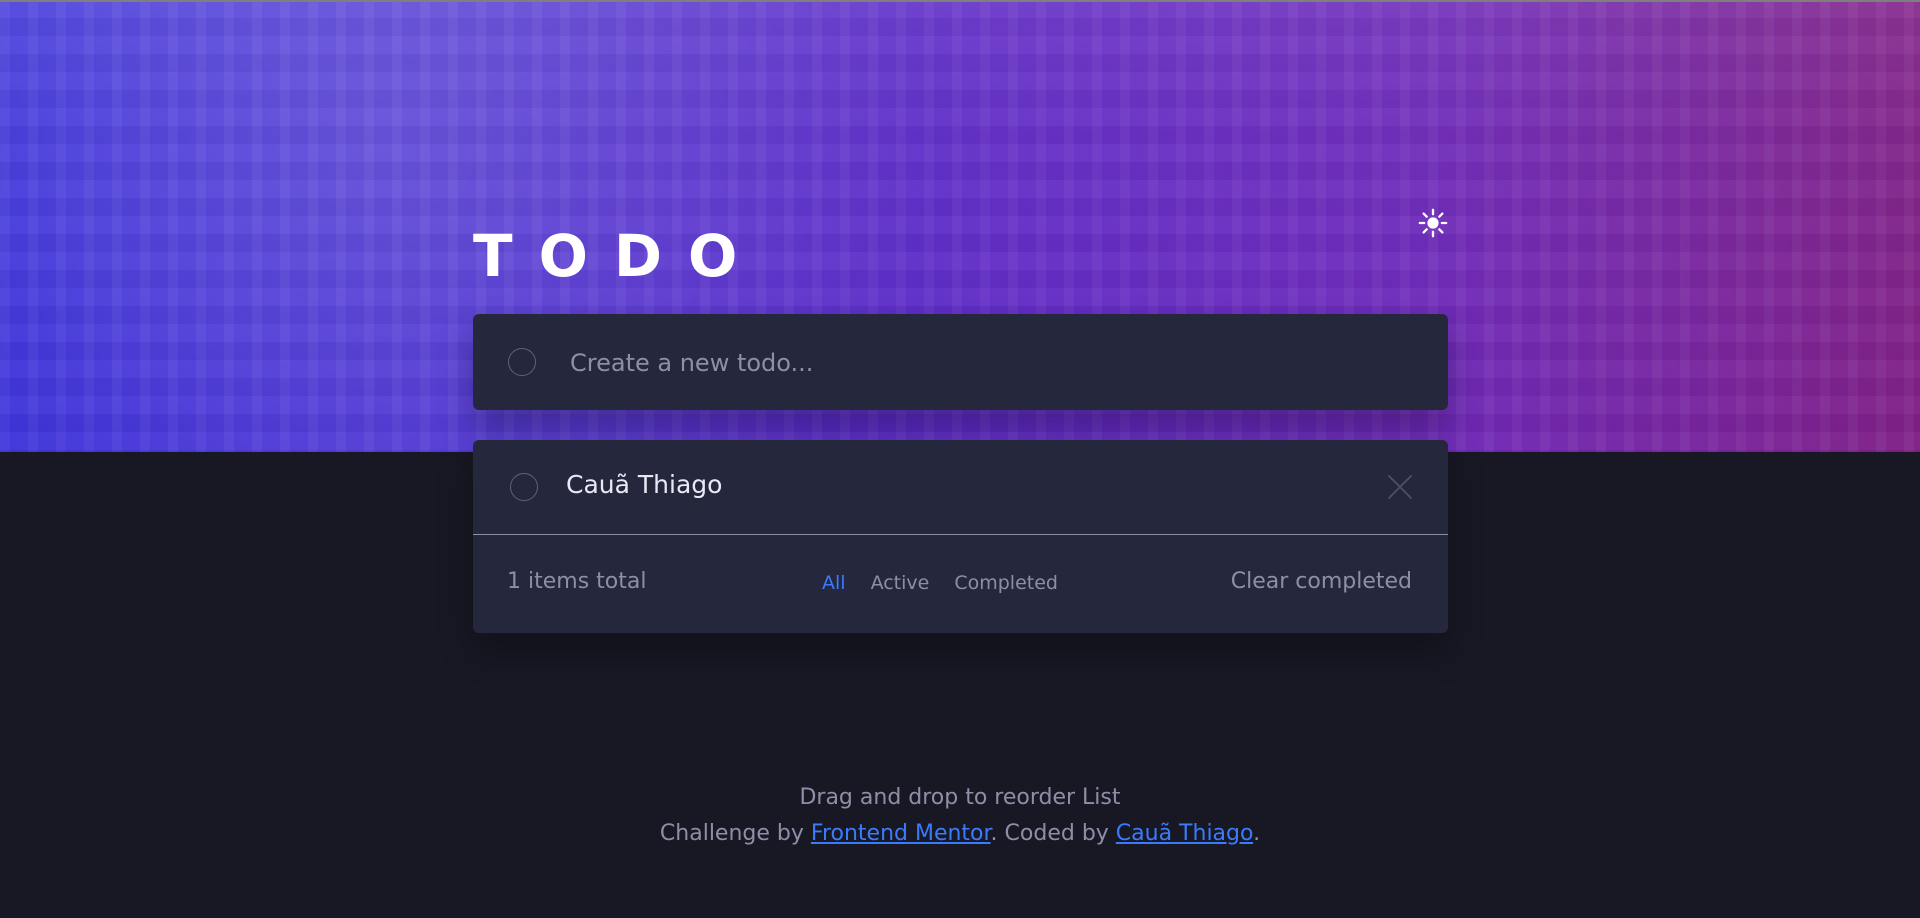 This screenshot has height=918, width=1920. I want to click on close-icon, so click(1400, 487).